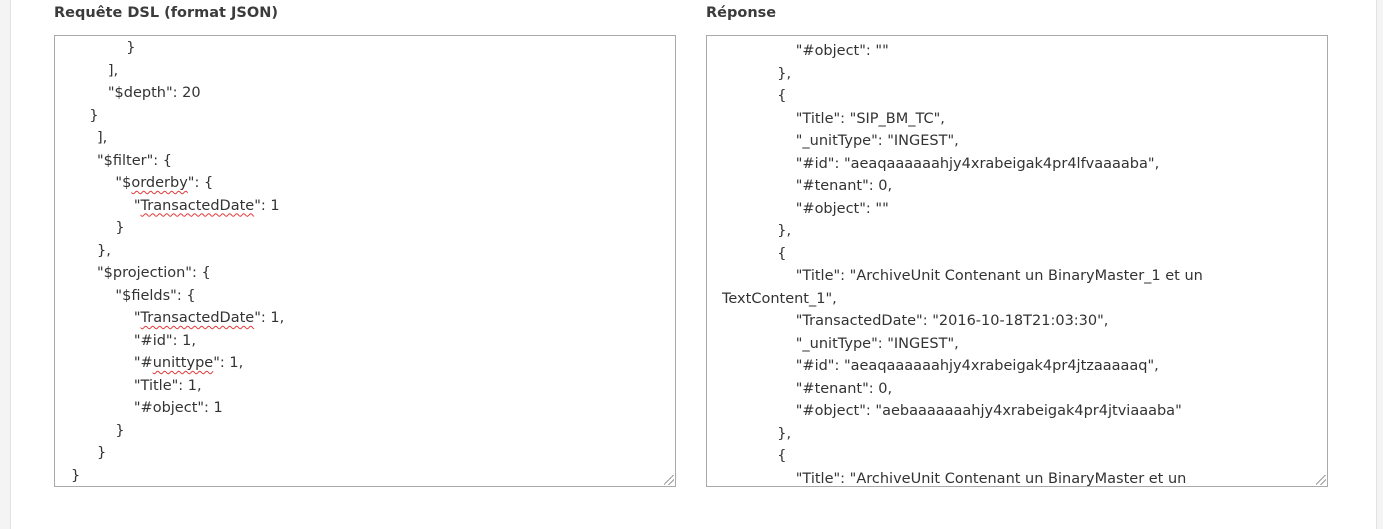 The image size is (1383, 529). Describe the element at coordinates (149, 385) in the screenshot. I see `request-line: "Title": 1,` at that location.